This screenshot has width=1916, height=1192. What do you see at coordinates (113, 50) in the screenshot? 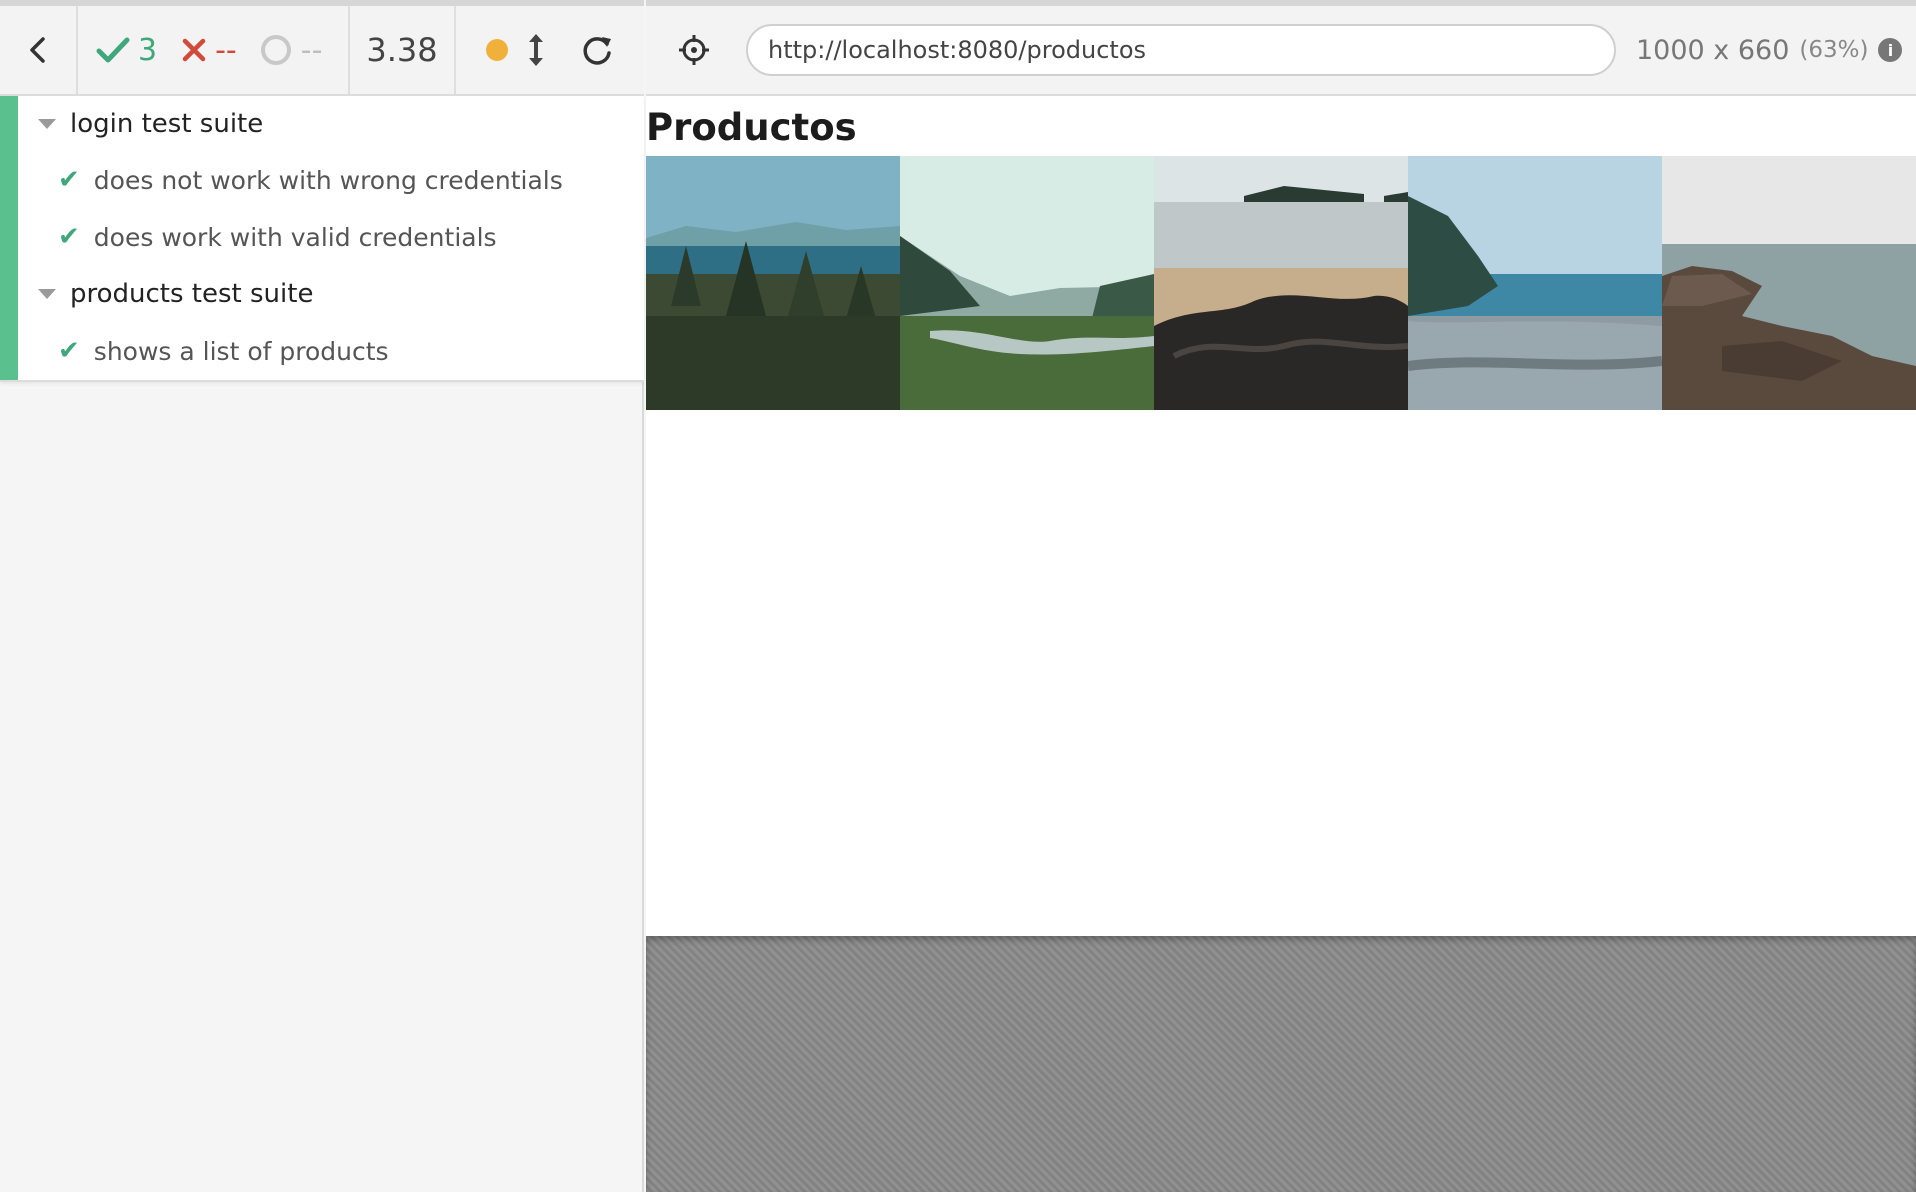
I see `check-icon` at bounding box center [113, 50].